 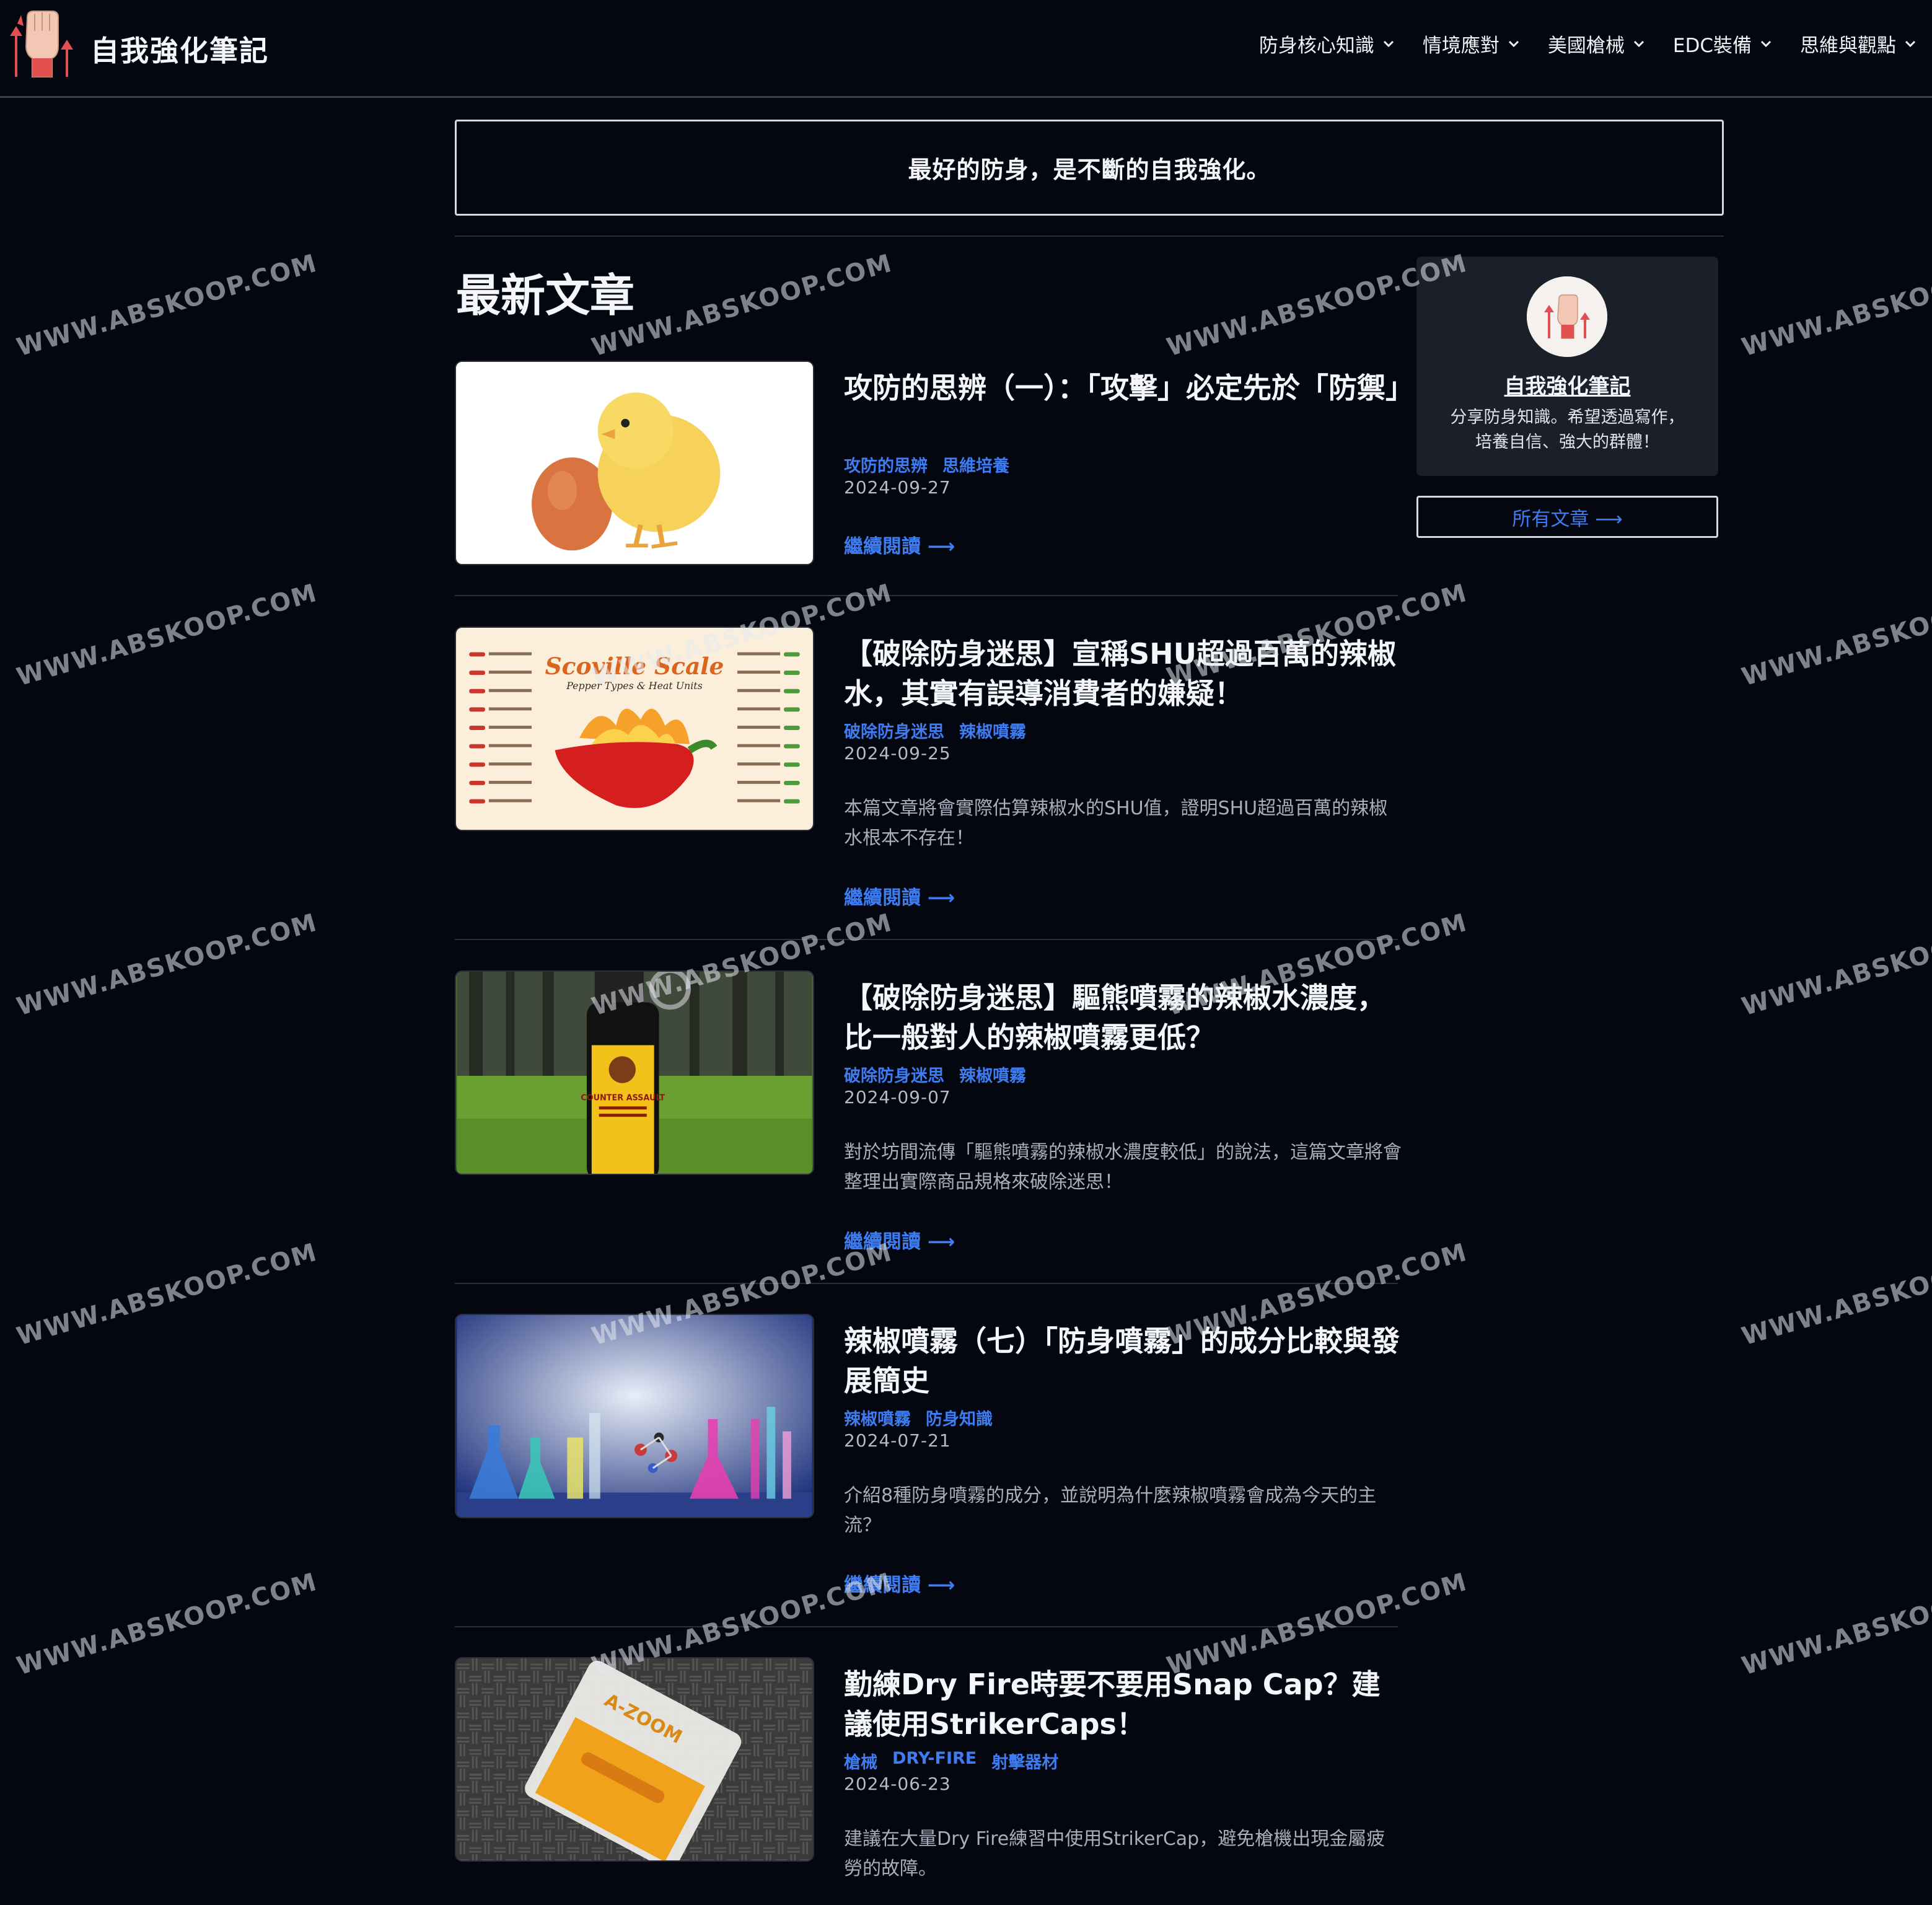 What do you see at coordinates (545, 296) in the screenshot?
I see `section-title: 最新文章` at bounding box center [545, 296].